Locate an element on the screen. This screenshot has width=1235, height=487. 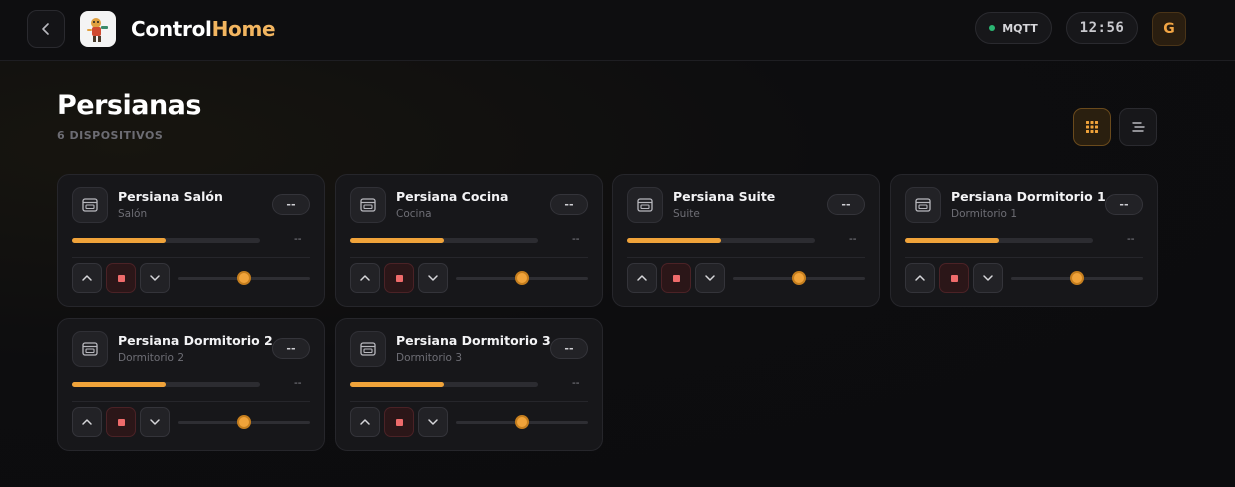
blind-room: Salón is located at coordinates (133, 214).